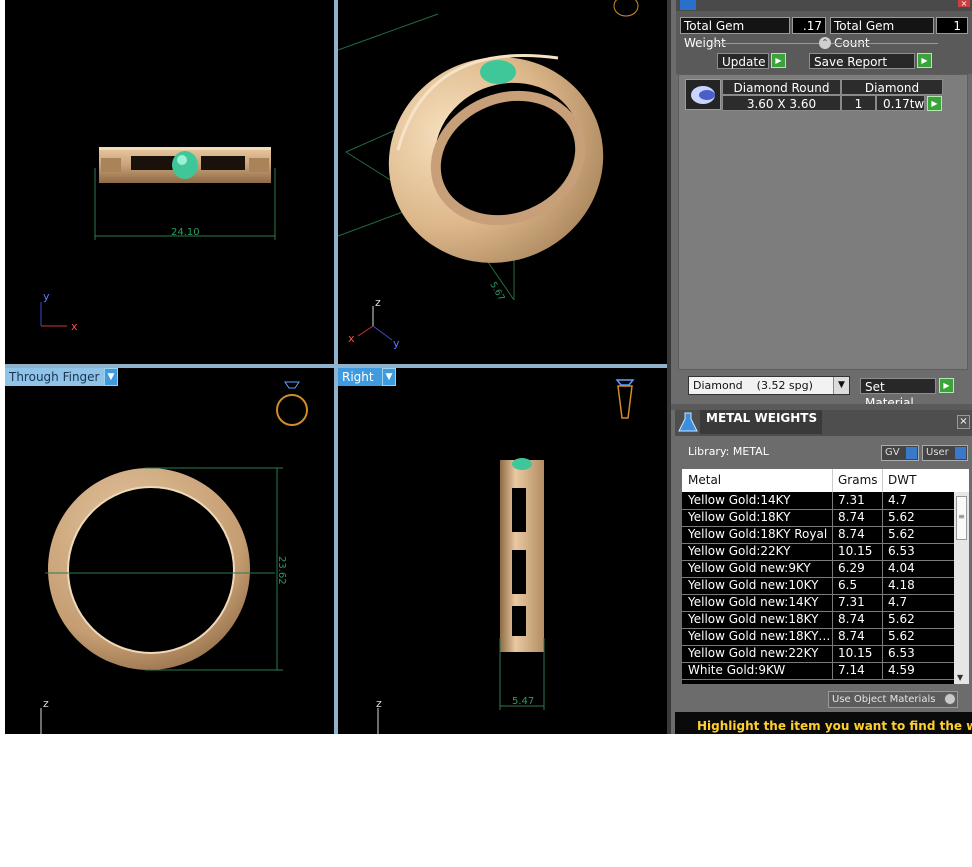 The width and height of the screenshot is (972, 867). I want to click on chevron-down-icon: ▼, so click(841, 385).